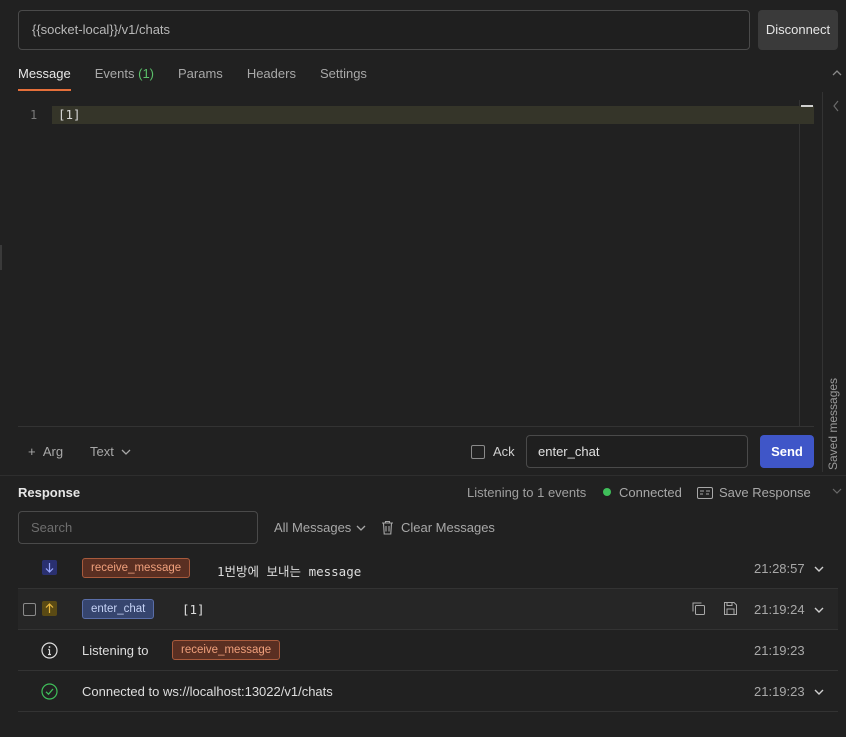 This screenshot has height=737, width=846. I want to click on format-label: Text, so click(102, 451).